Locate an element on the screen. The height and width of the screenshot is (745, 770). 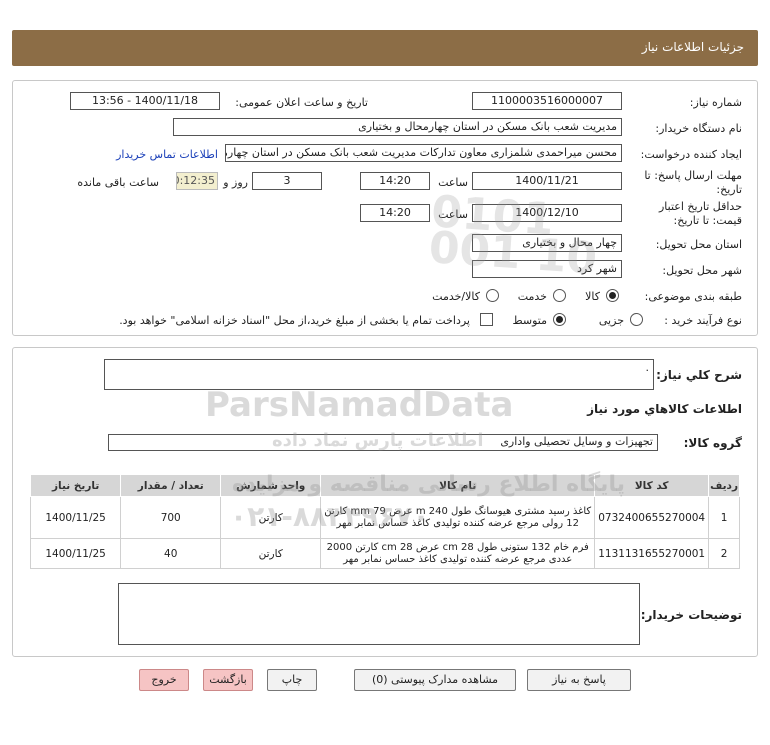
buyer-notes-field is located at coordinates (379, 614).